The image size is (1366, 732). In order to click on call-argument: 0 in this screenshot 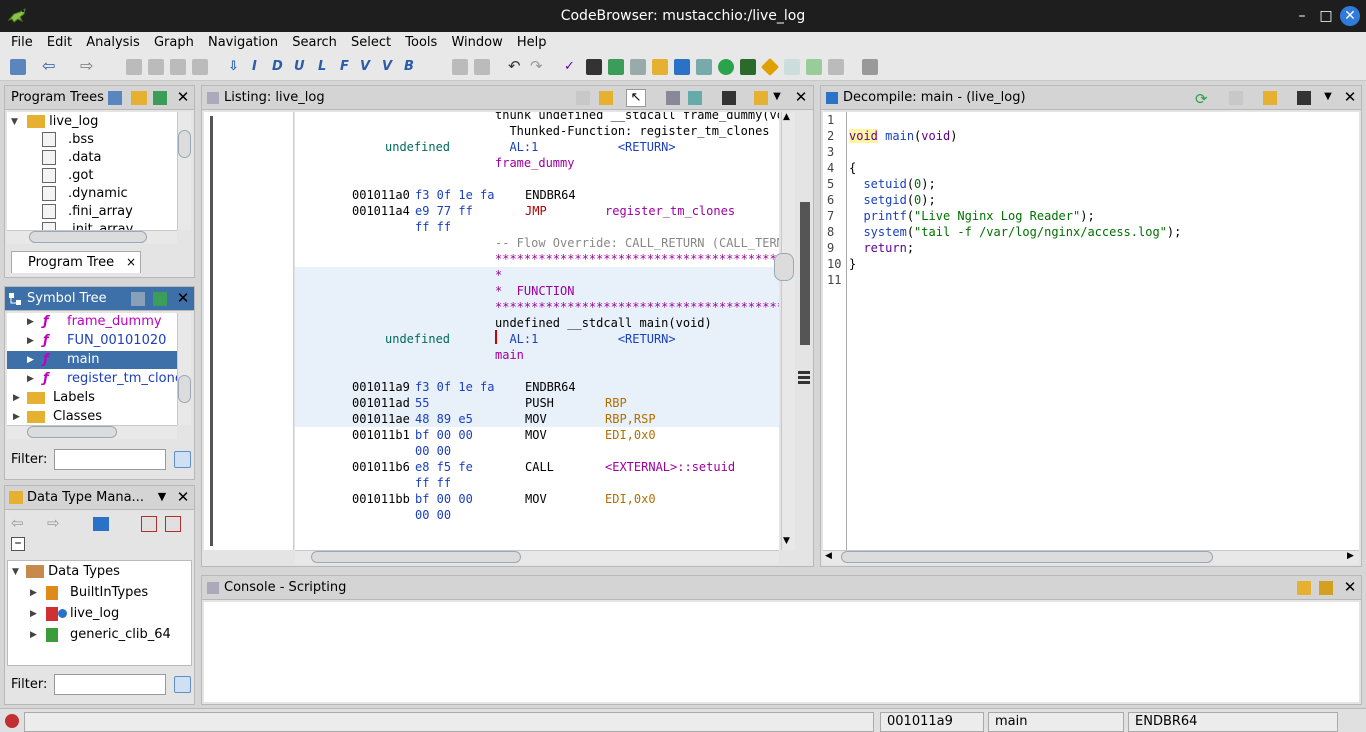, I will do `click(917, 184)`.